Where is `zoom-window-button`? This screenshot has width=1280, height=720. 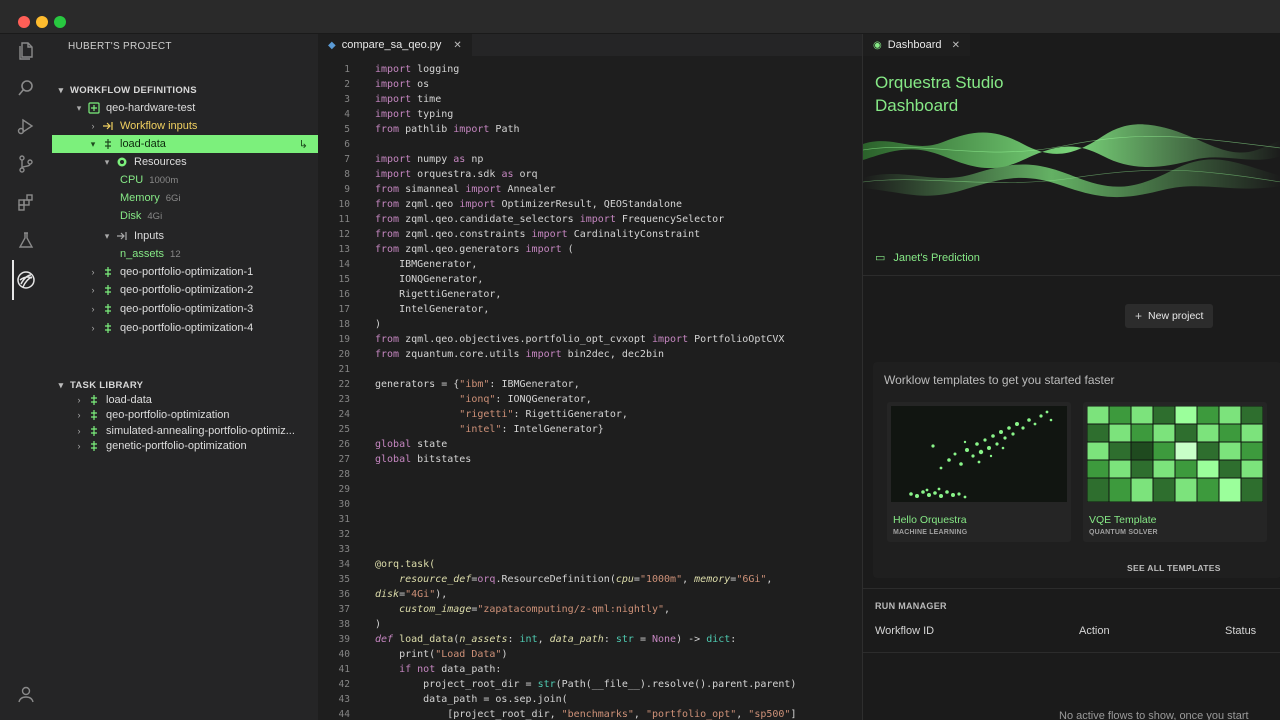
zoom-window-button is located at coordinates (60, 22).